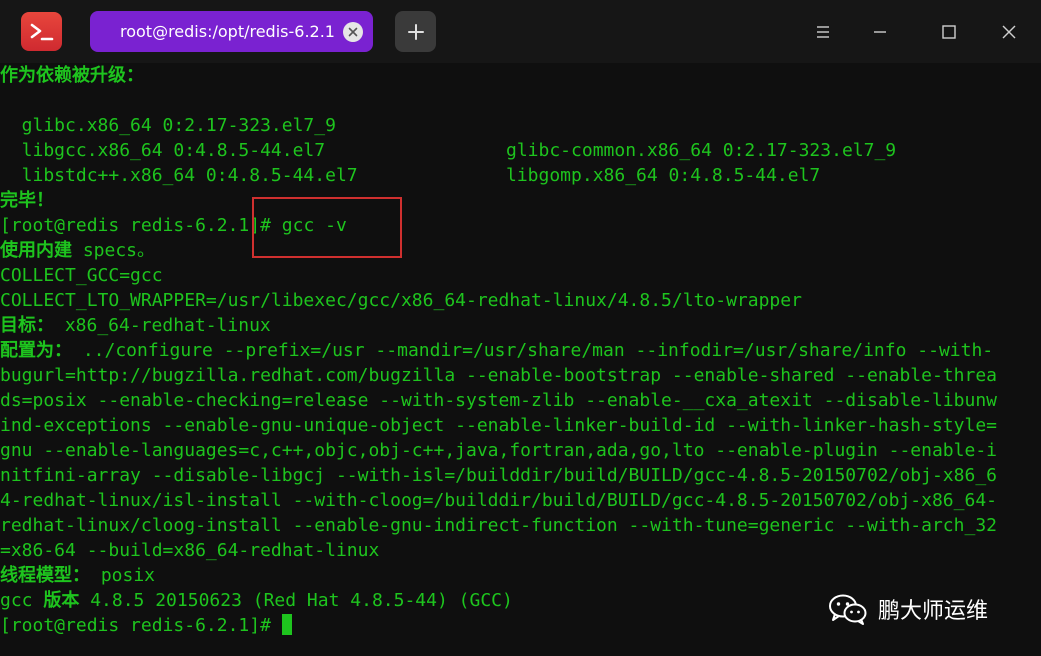 This screenshot has width=1041, height=656. Describe the element at coordinates (327, 227) in the screenshot. I see `command-highlight-box` at that location.